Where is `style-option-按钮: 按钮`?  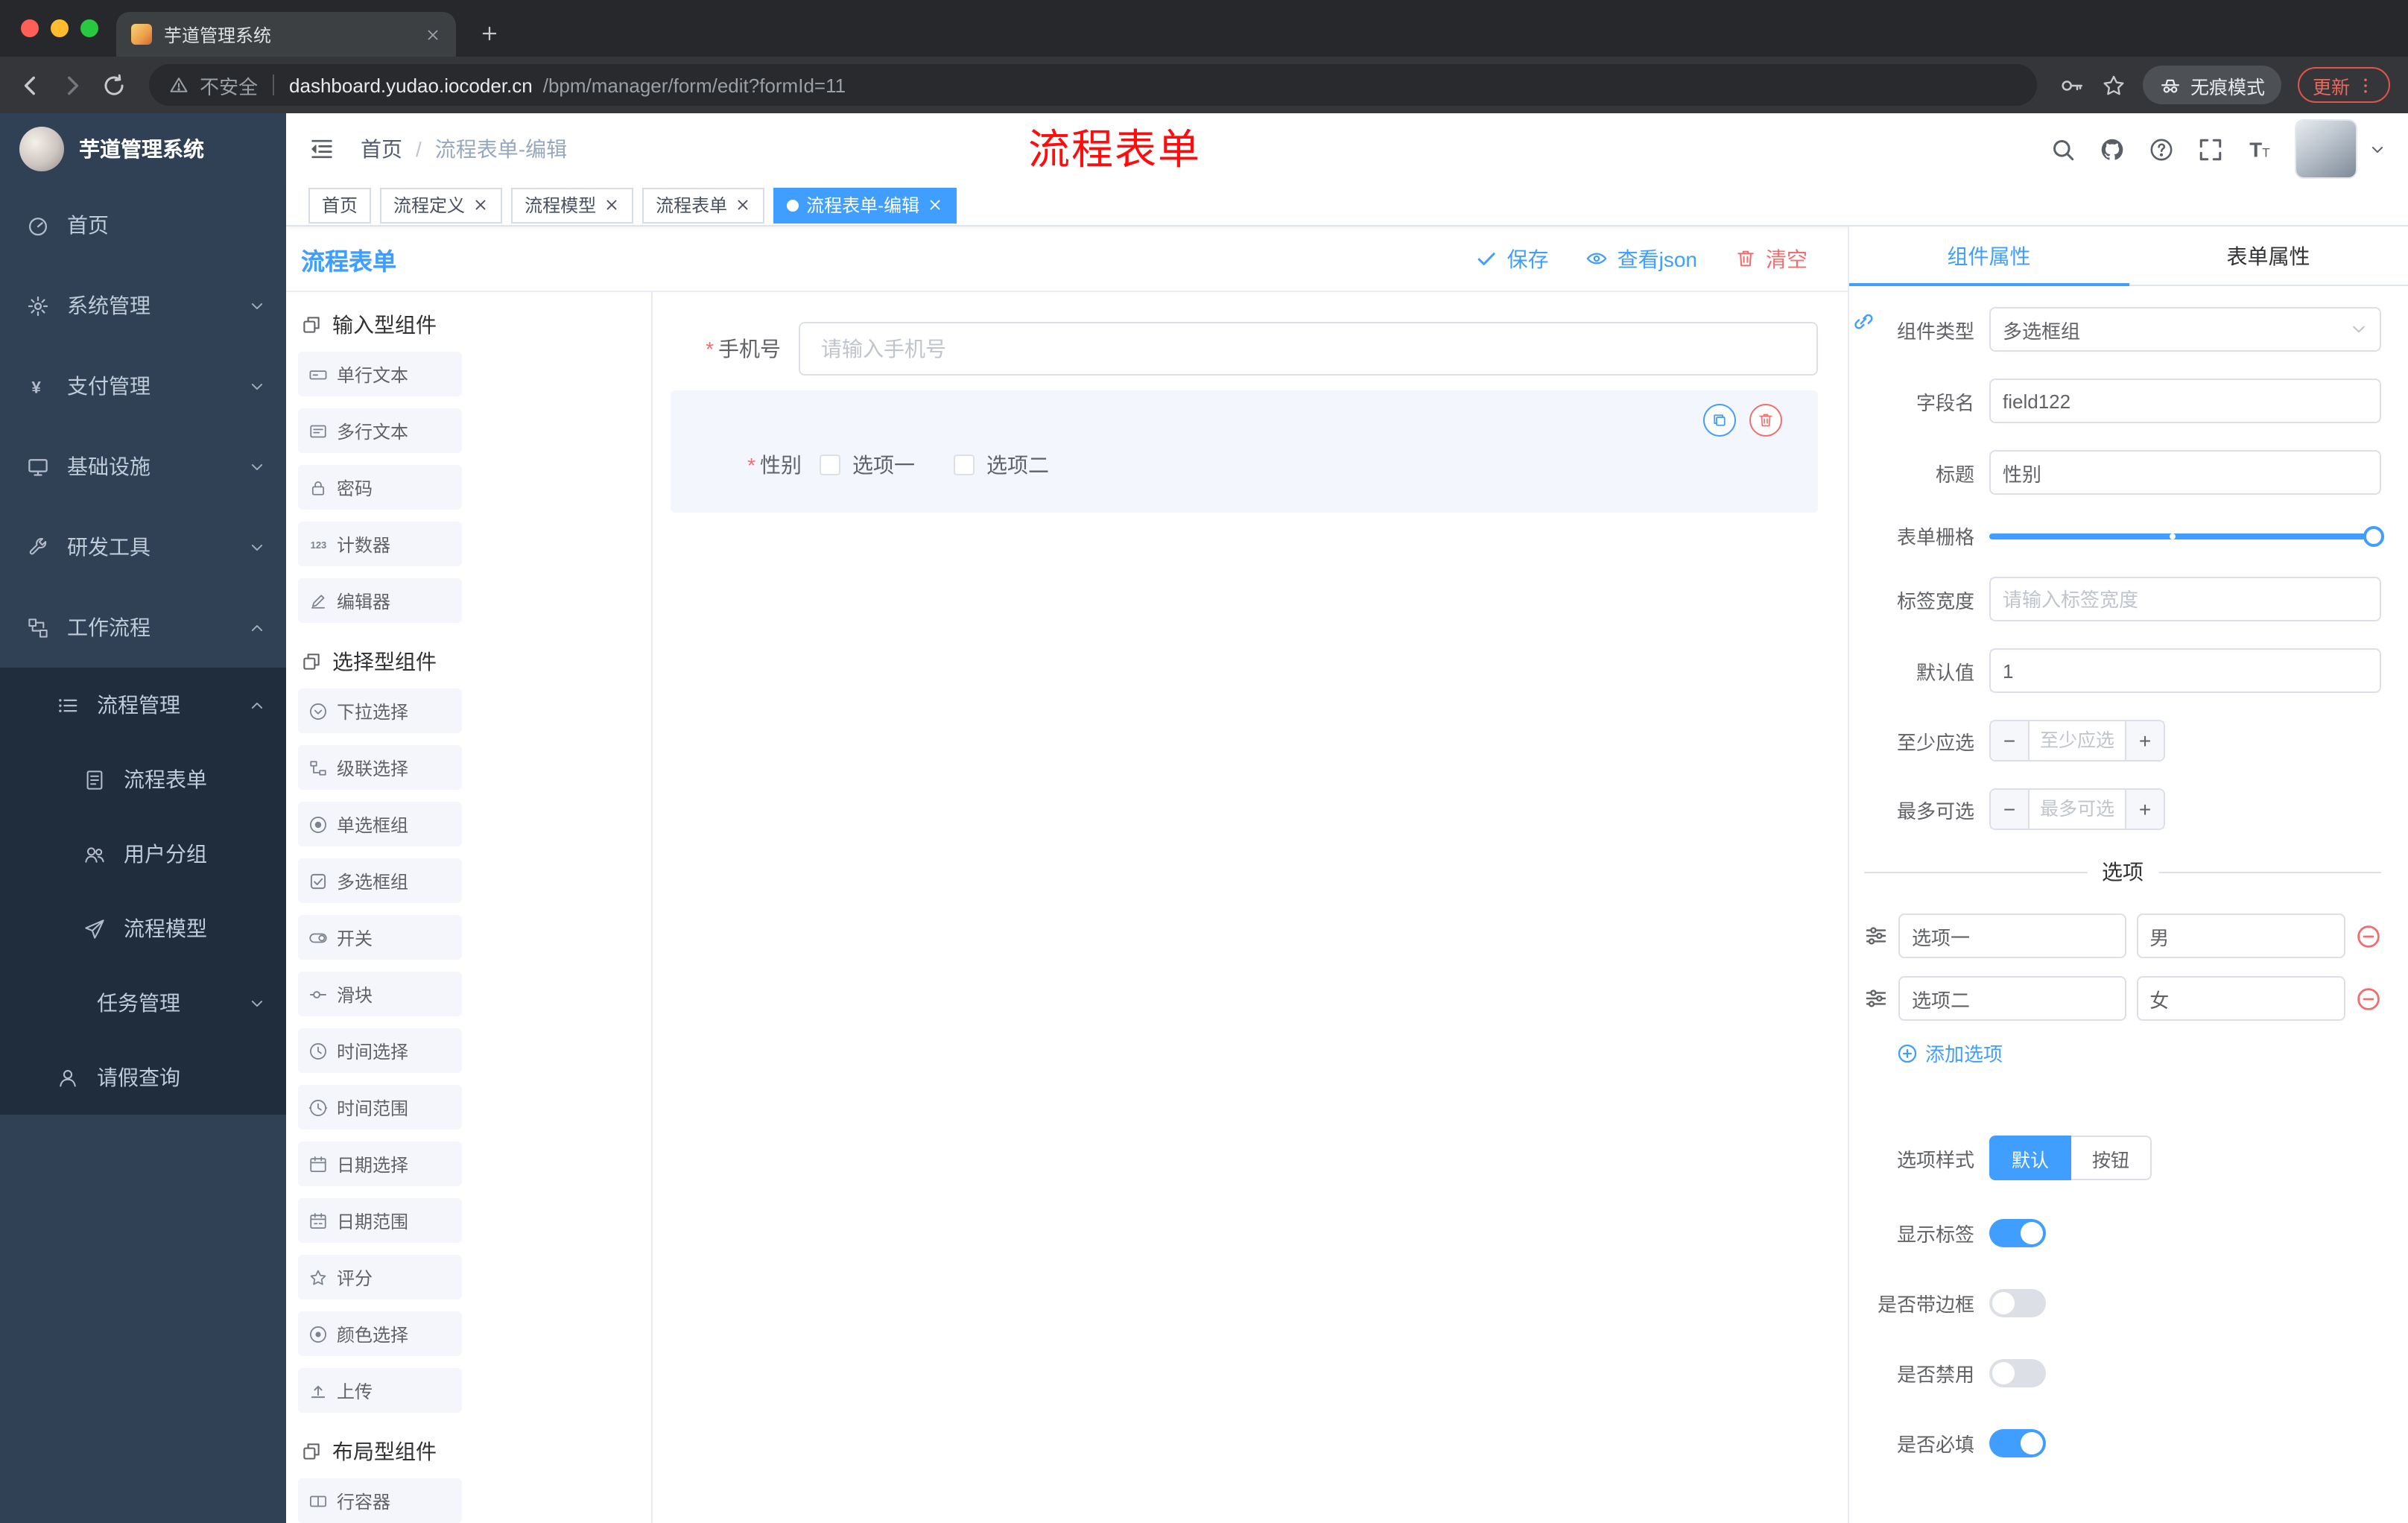
style-option-按钮: 按钮 is located at coordinates (2111, 1158).